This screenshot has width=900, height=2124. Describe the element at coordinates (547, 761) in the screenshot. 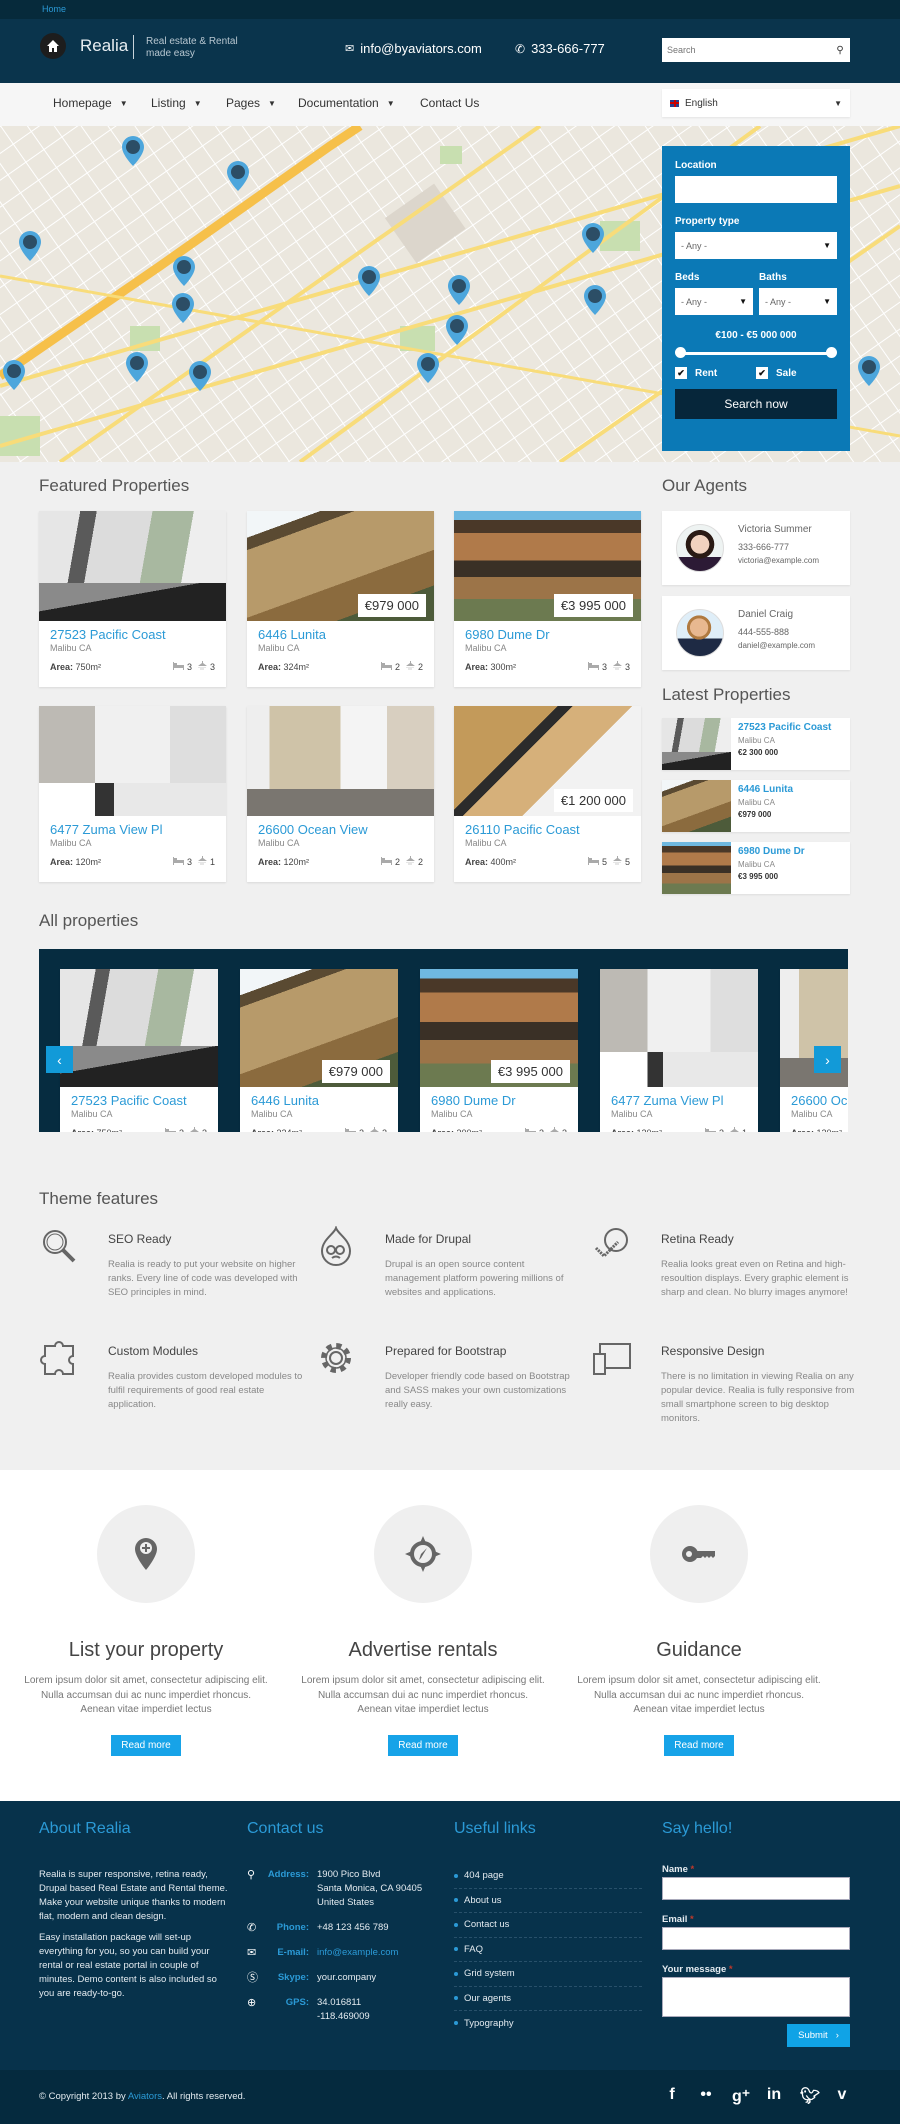

I see `property-image: €1 200 000` at that location.